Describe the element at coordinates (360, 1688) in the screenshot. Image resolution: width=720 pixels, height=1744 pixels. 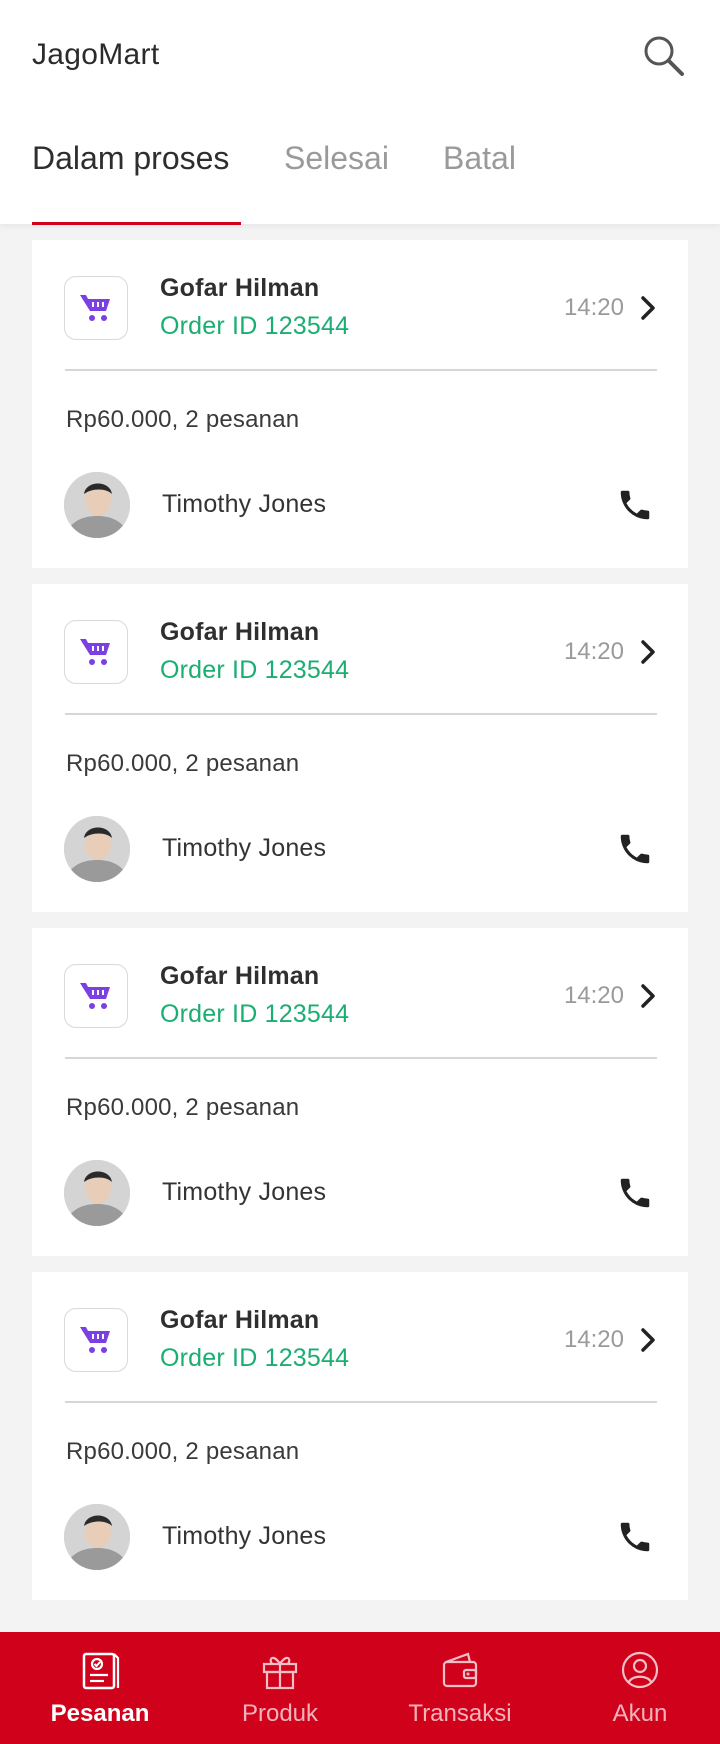
I see `bottom-nav: Pesanan Produk Transaksi Akun` at that location.